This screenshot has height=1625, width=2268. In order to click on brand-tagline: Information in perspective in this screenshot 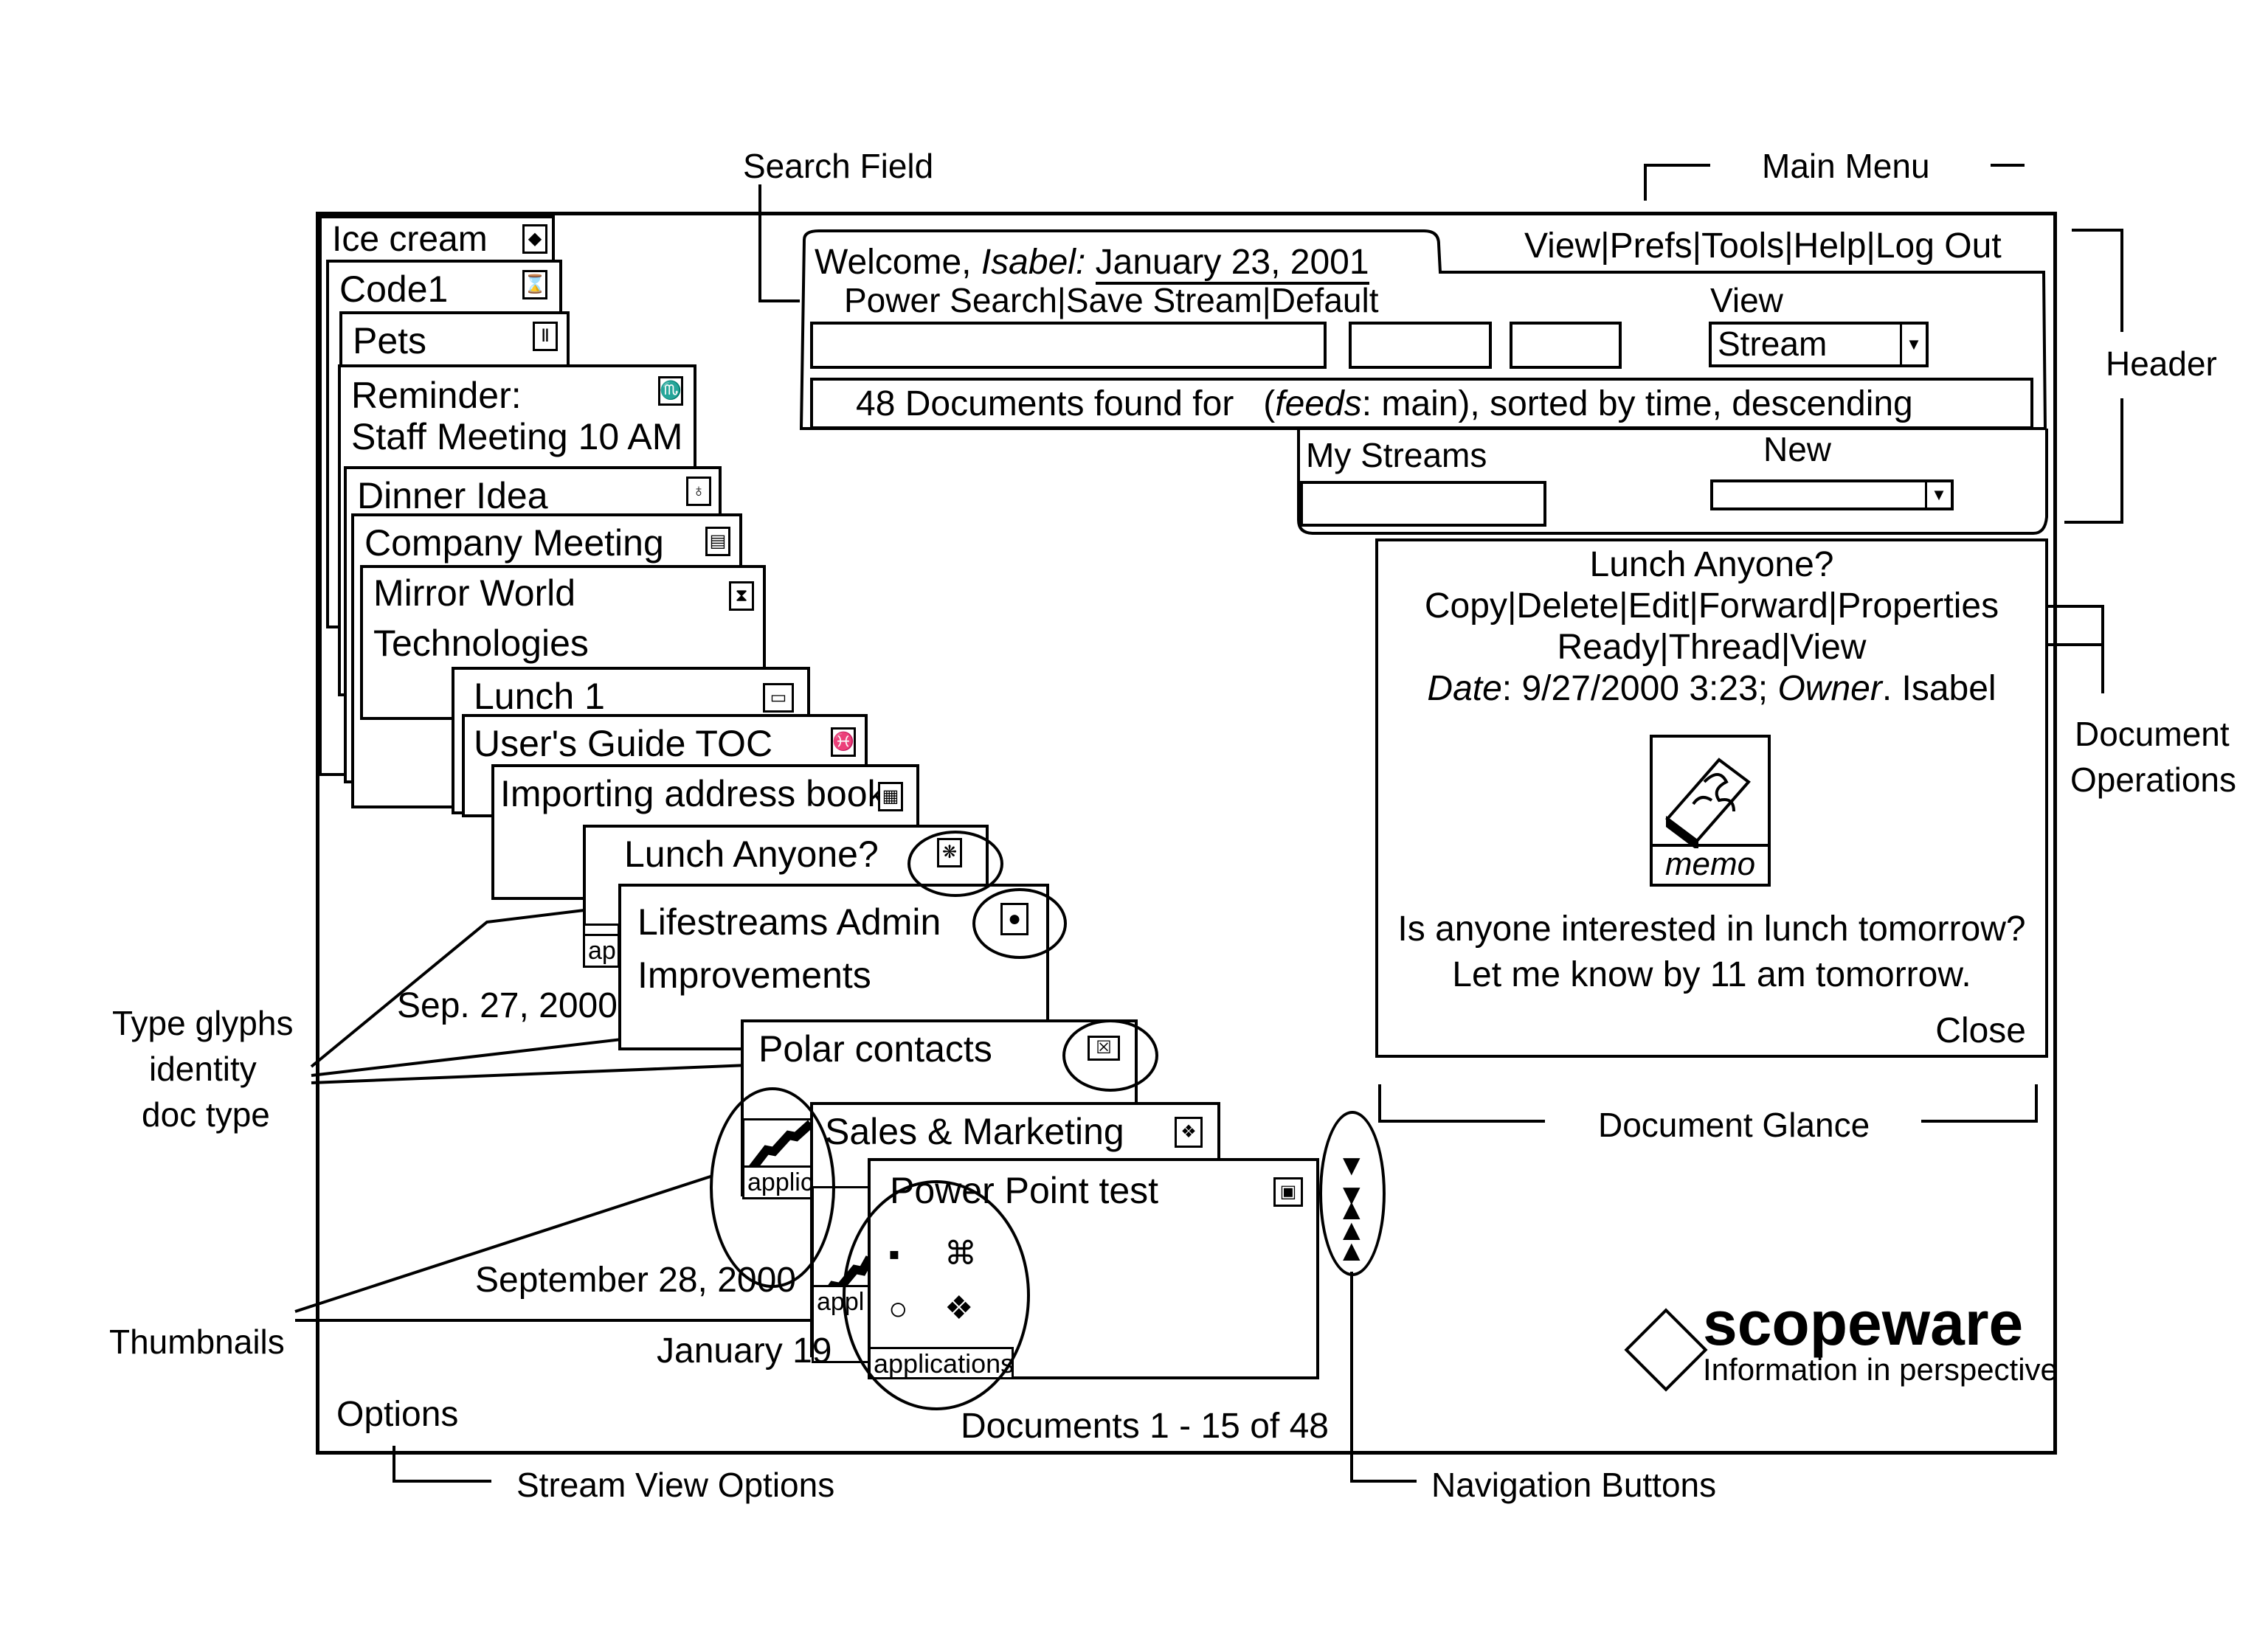, I will do `click(1880, 1369)`.